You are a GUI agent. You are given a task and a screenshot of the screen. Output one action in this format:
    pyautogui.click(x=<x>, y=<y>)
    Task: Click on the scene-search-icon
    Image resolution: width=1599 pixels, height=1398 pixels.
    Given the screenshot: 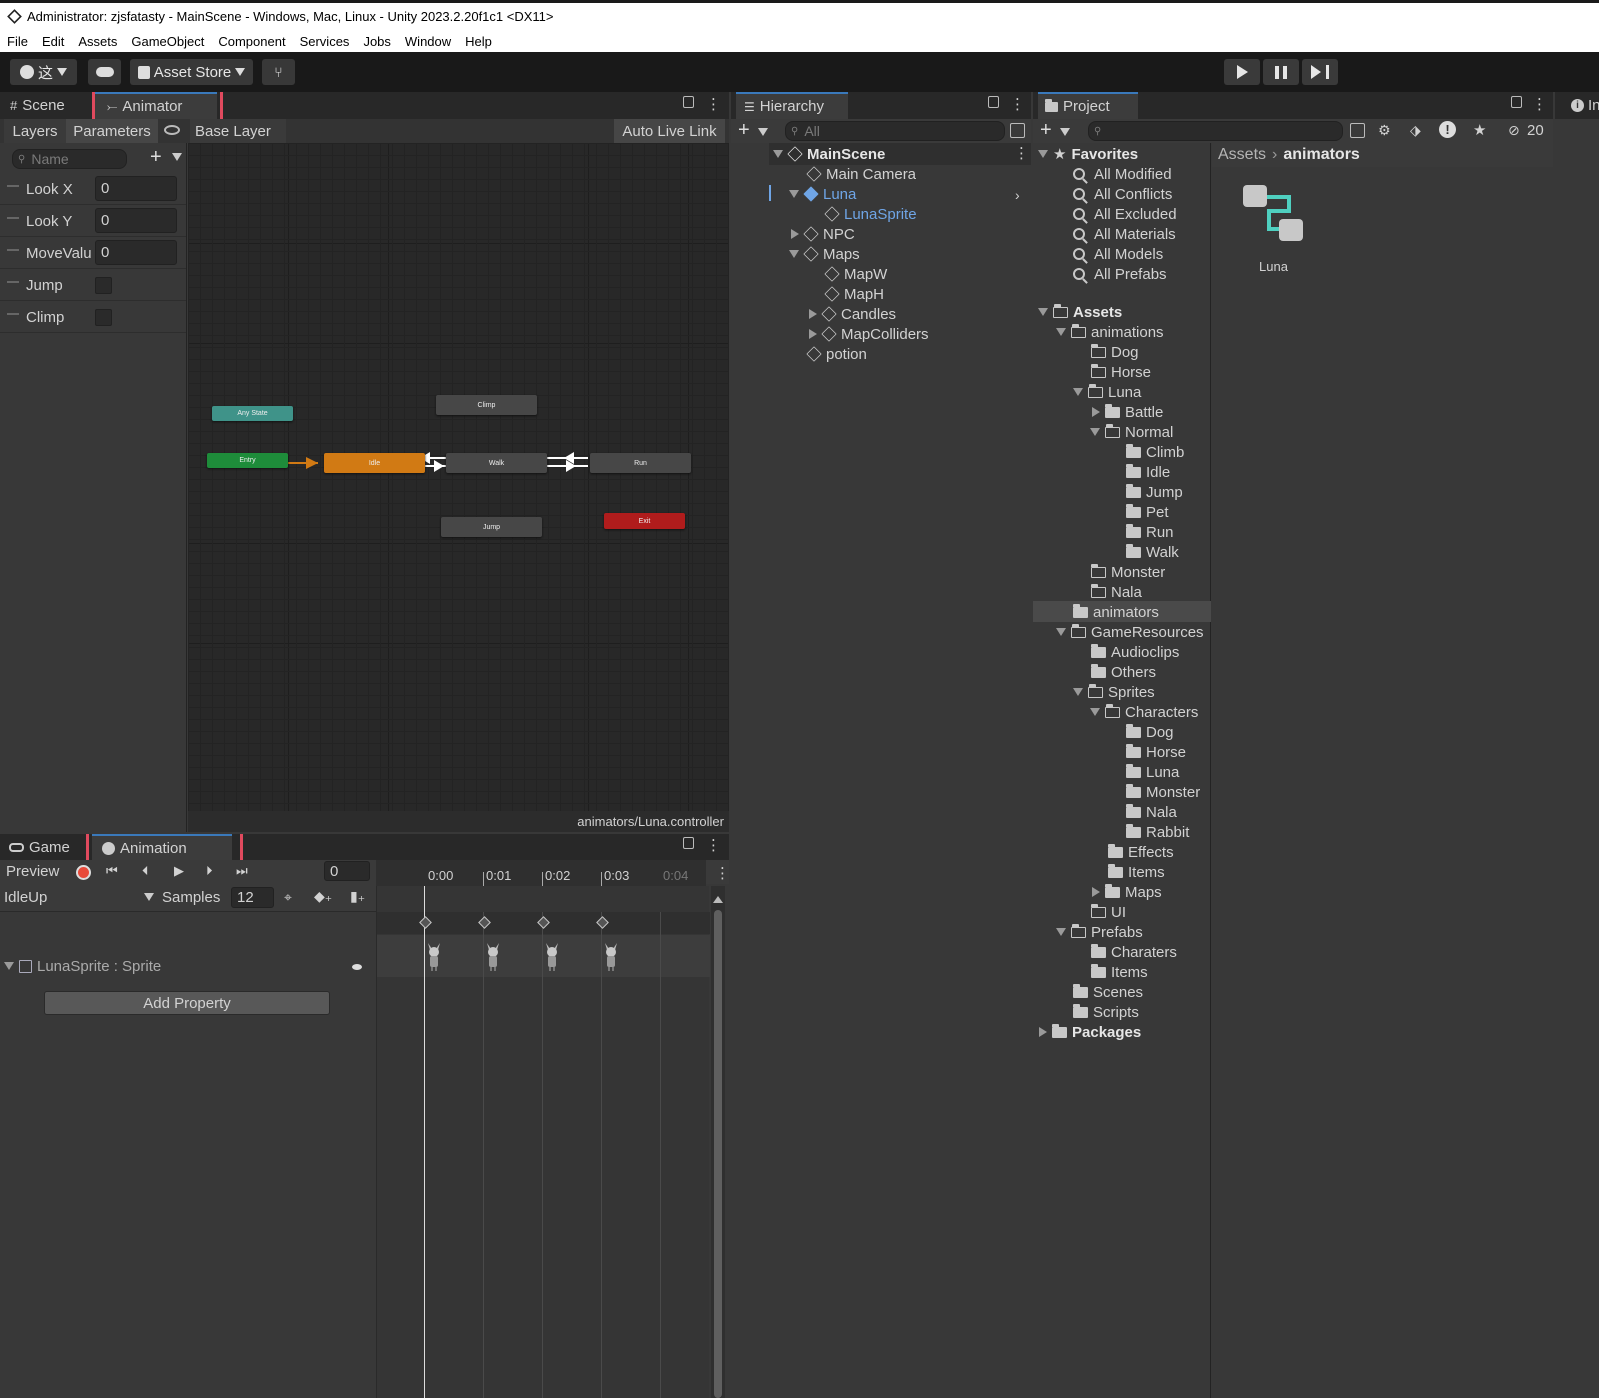 What is the action you would take?
    pyautogui.click(x=1017, y=130)
    